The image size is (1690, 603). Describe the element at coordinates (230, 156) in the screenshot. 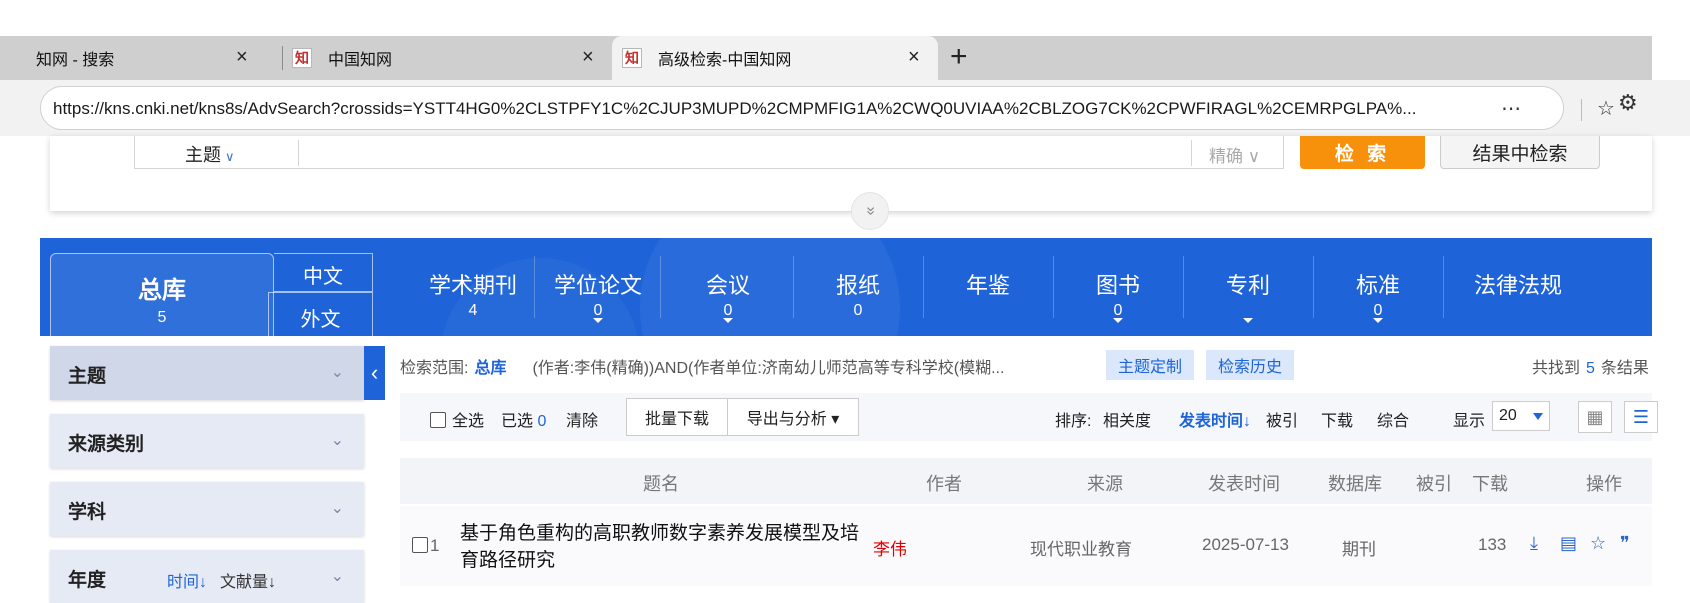

I see `chevron-down-icon: ∨` at that location.